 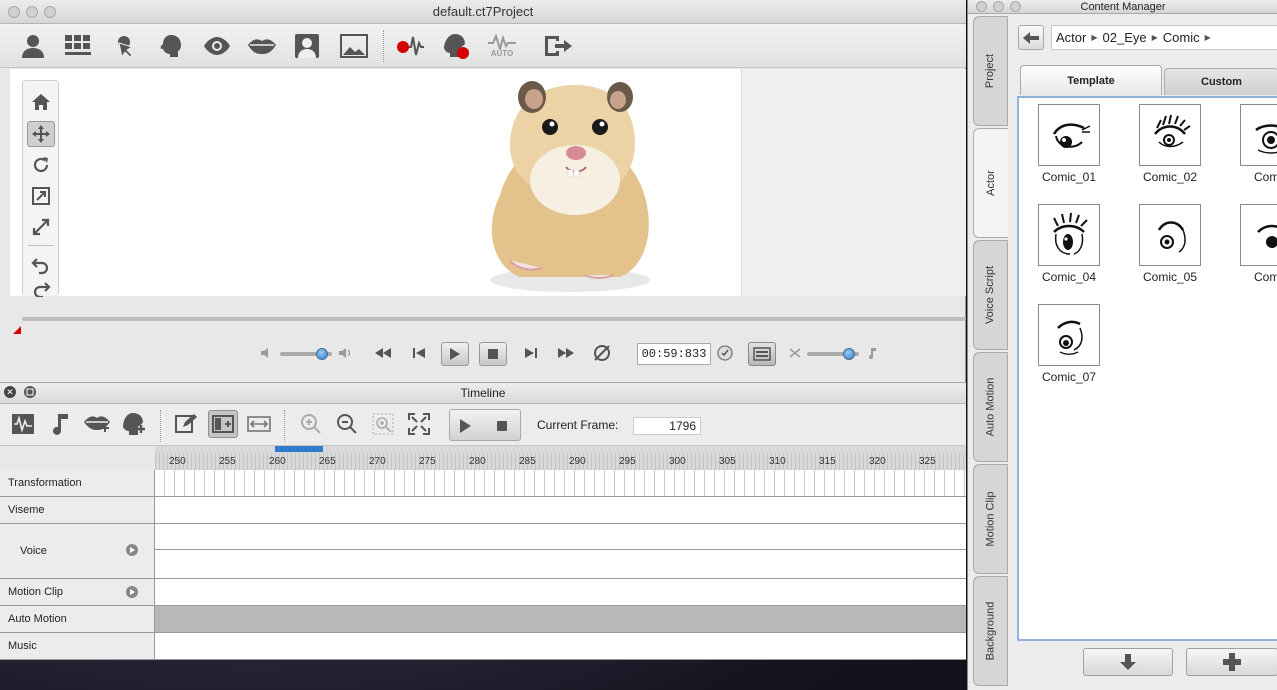 What do you see at coordinates (307, 46) in the screenshot?
I see `portrait-icon` at bounding box center [307, 46].